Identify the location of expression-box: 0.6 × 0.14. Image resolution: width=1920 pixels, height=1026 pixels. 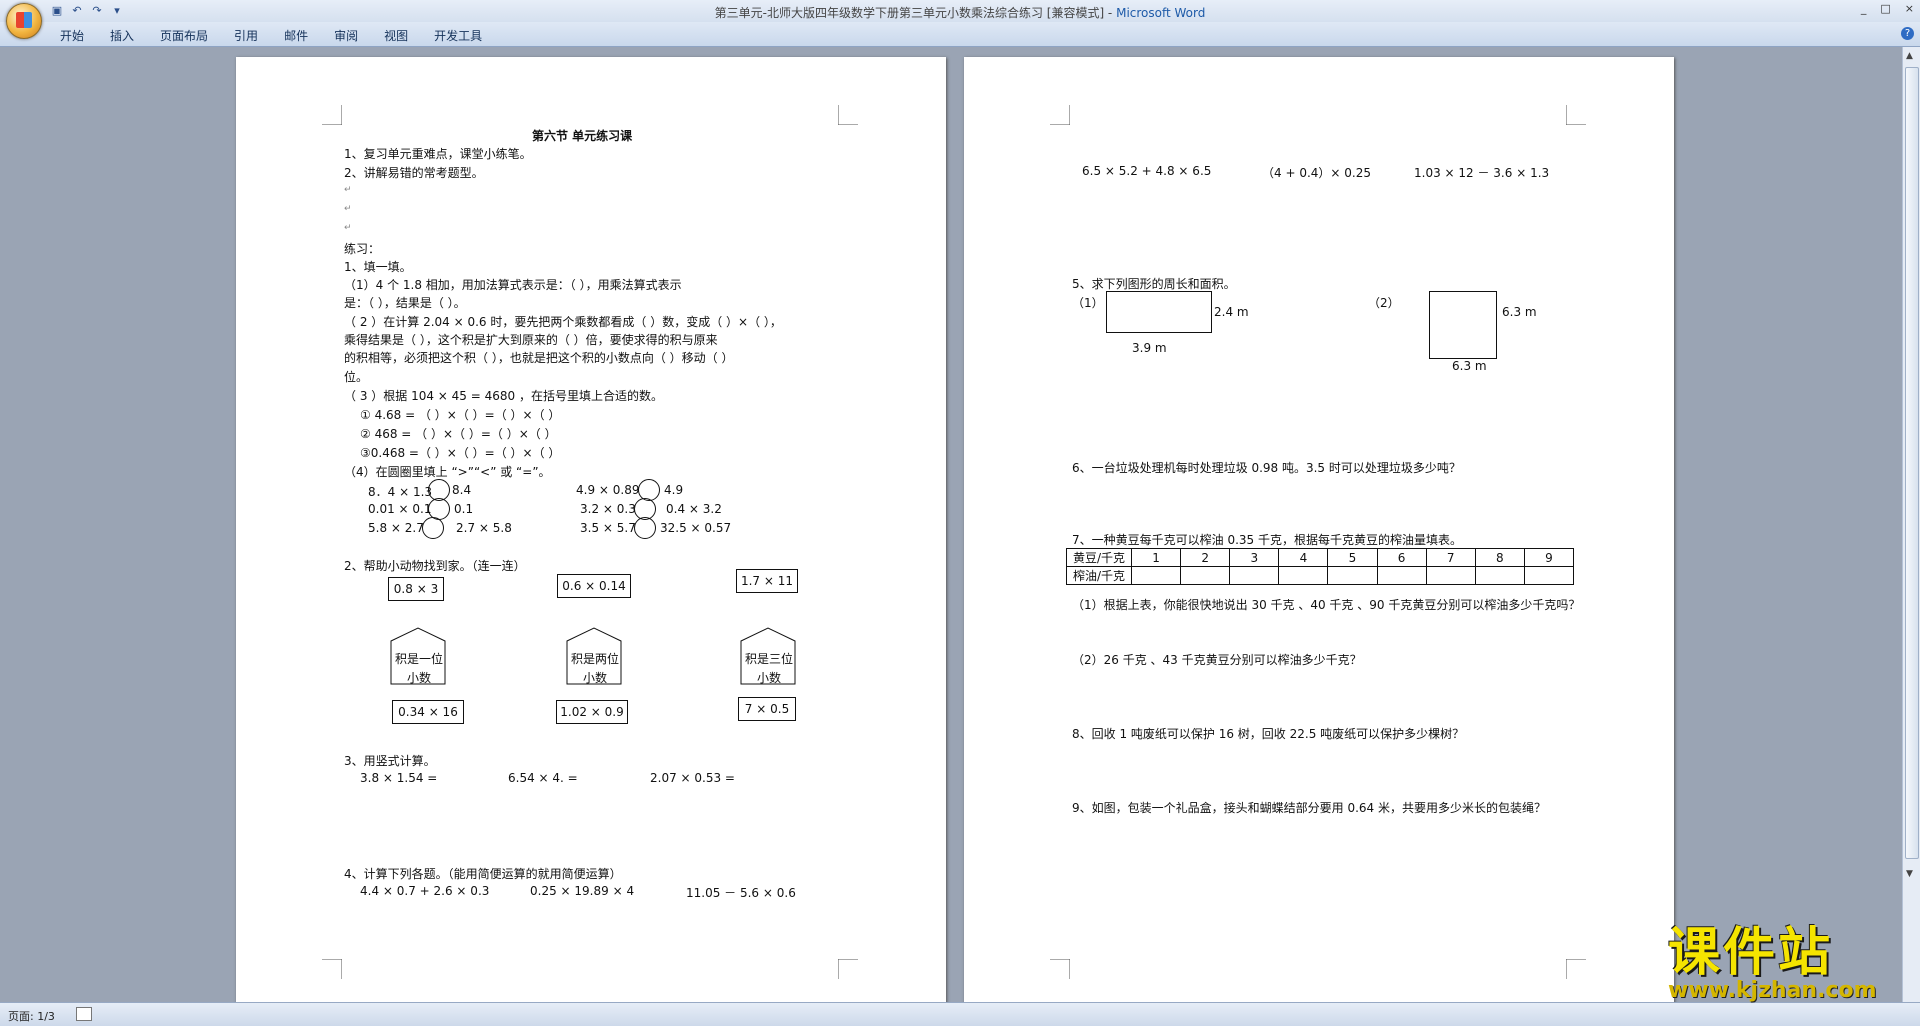
(594, 586).